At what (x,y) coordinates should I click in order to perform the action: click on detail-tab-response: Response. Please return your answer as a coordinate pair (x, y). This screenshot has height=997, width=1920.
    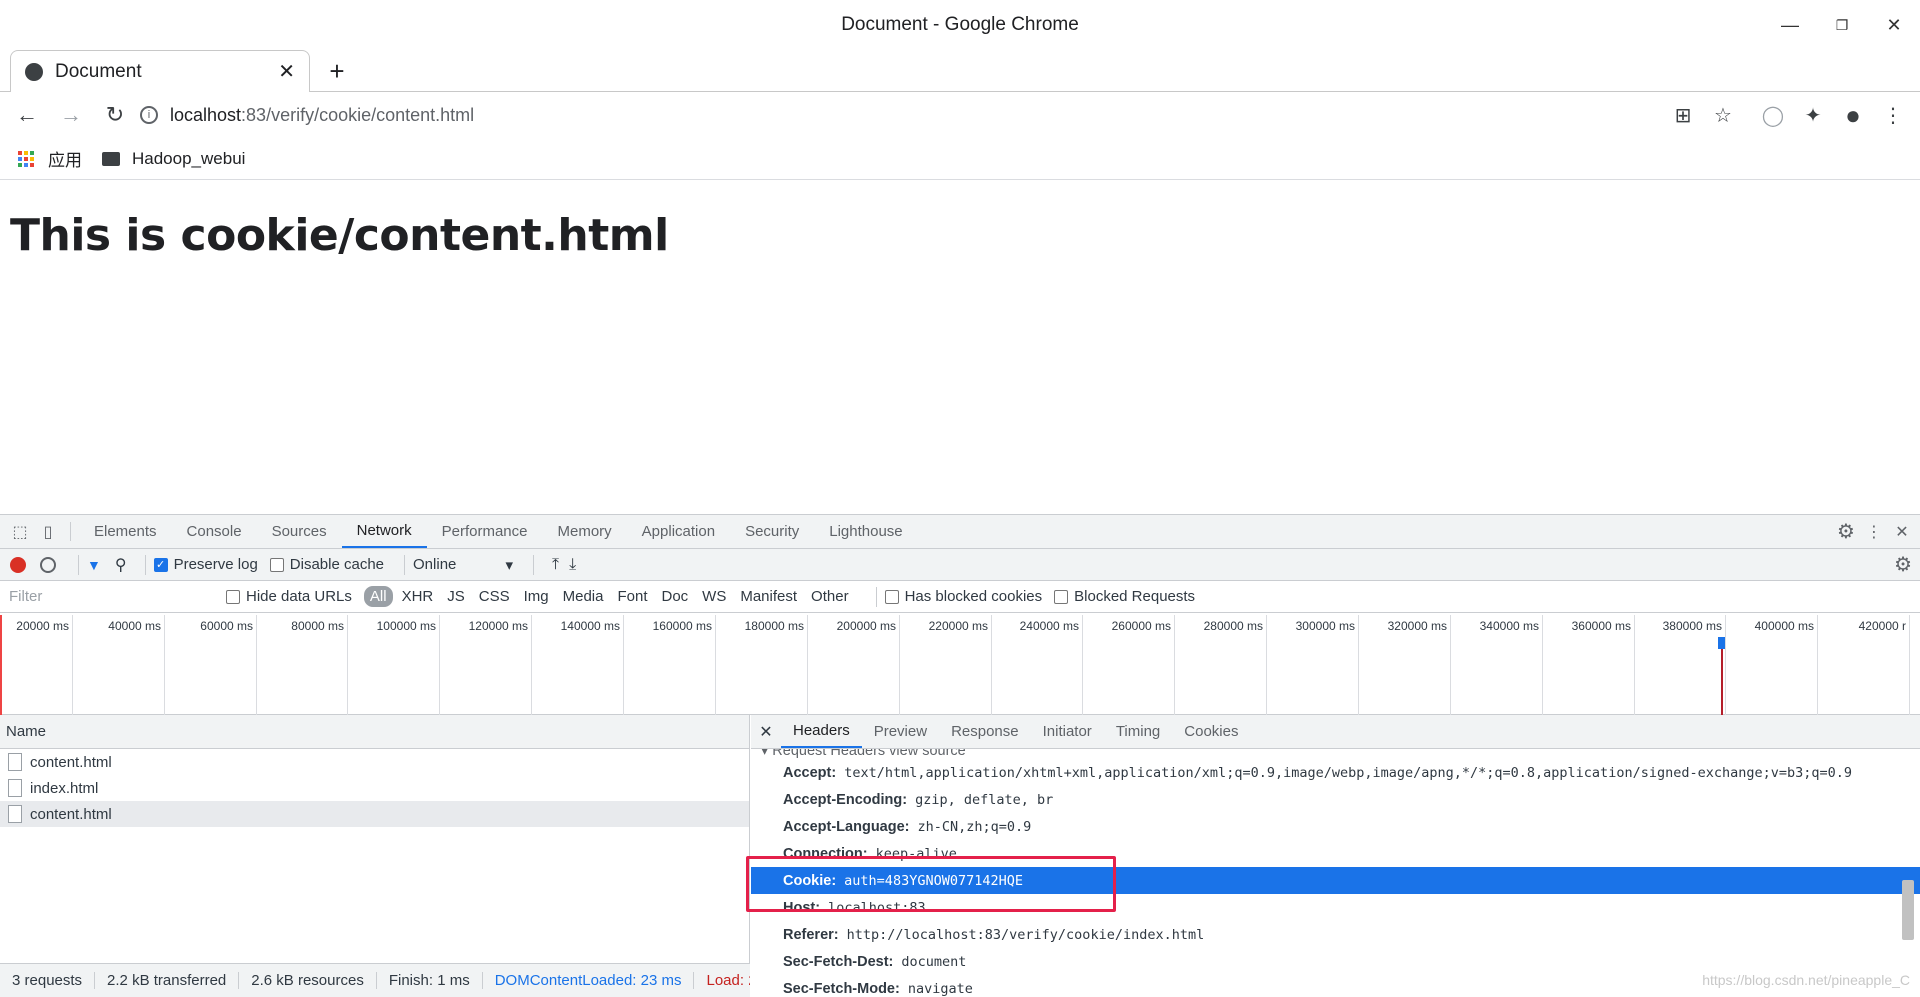
    Looking at the image, I should click on (985, 731).